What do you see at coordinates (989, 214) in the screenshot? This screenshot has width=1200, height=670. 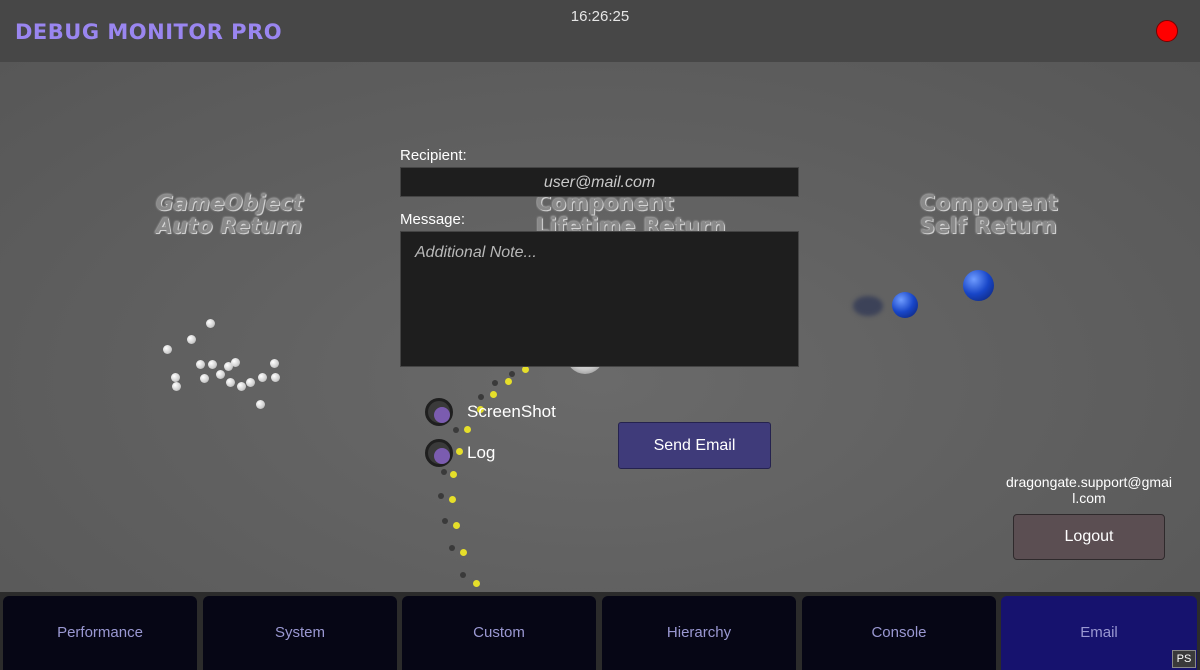 I see `scene-label-self: Component Self Return` at bounding box center [989, 214].